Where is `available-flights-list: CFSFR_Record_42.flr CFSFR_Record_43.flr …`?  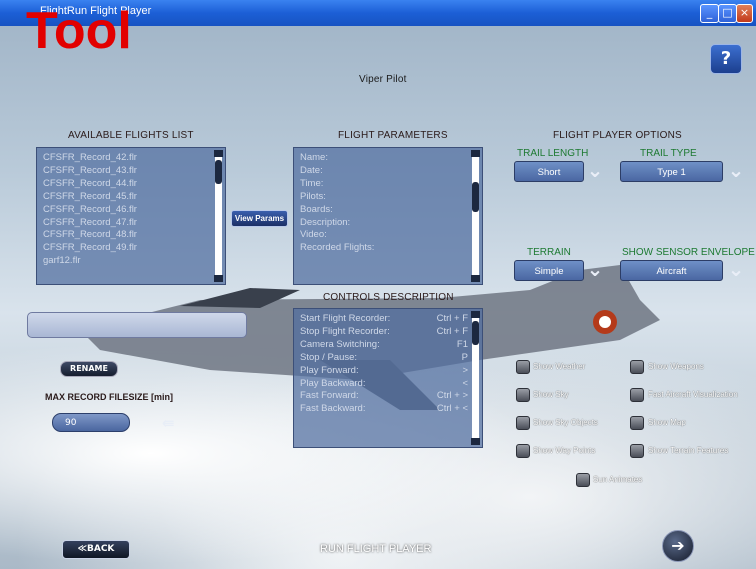 available-flights-list: CFSFR_Record_42.flr CFSFR_Record_43.flr … is located at coordinates (131, 216).